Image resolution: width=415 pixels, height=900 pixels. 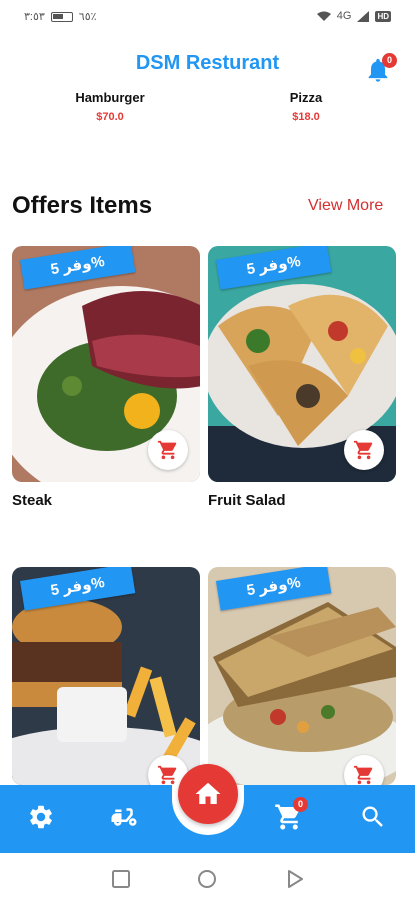 What do you see at coordinates (110, 106) in the screenshot?
I see `top-item-hamburger: Hamburger $70.0` at bounding box center [110, 106].